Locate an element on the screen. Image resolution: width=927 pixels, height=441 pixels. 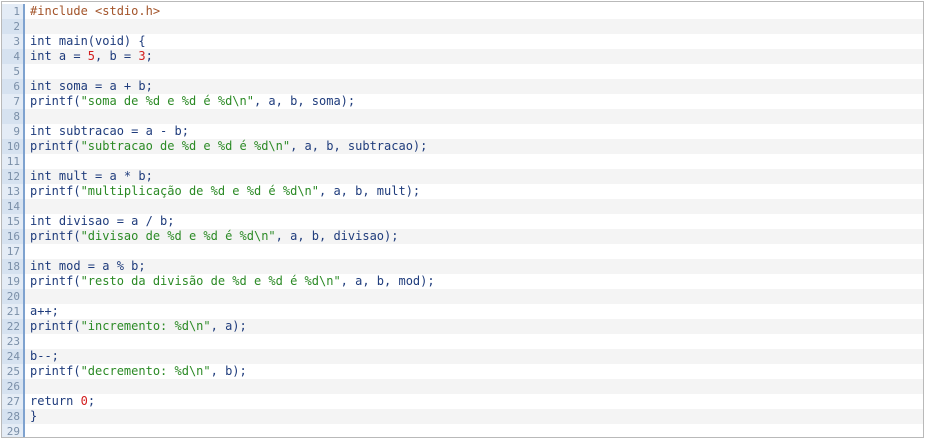
code-token: "subtracao de %d e %d é %d\n" is located at coordinates (185, 146).